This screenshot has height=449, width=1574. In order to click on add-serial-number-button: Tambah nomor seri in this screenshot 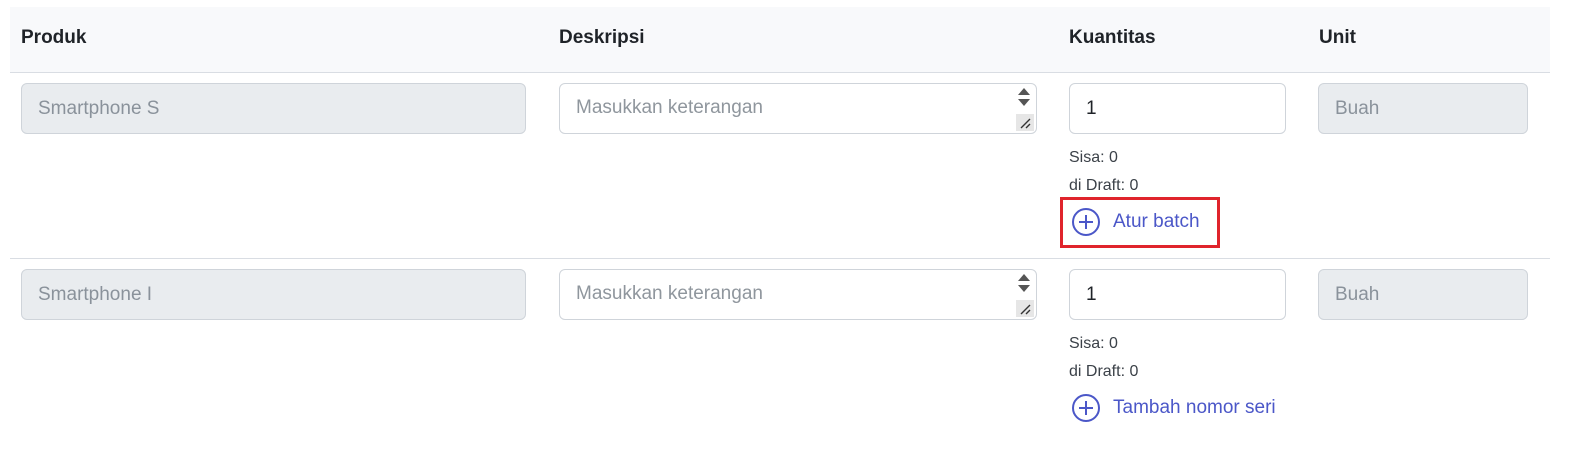, I will do `click(1173, 408)`.